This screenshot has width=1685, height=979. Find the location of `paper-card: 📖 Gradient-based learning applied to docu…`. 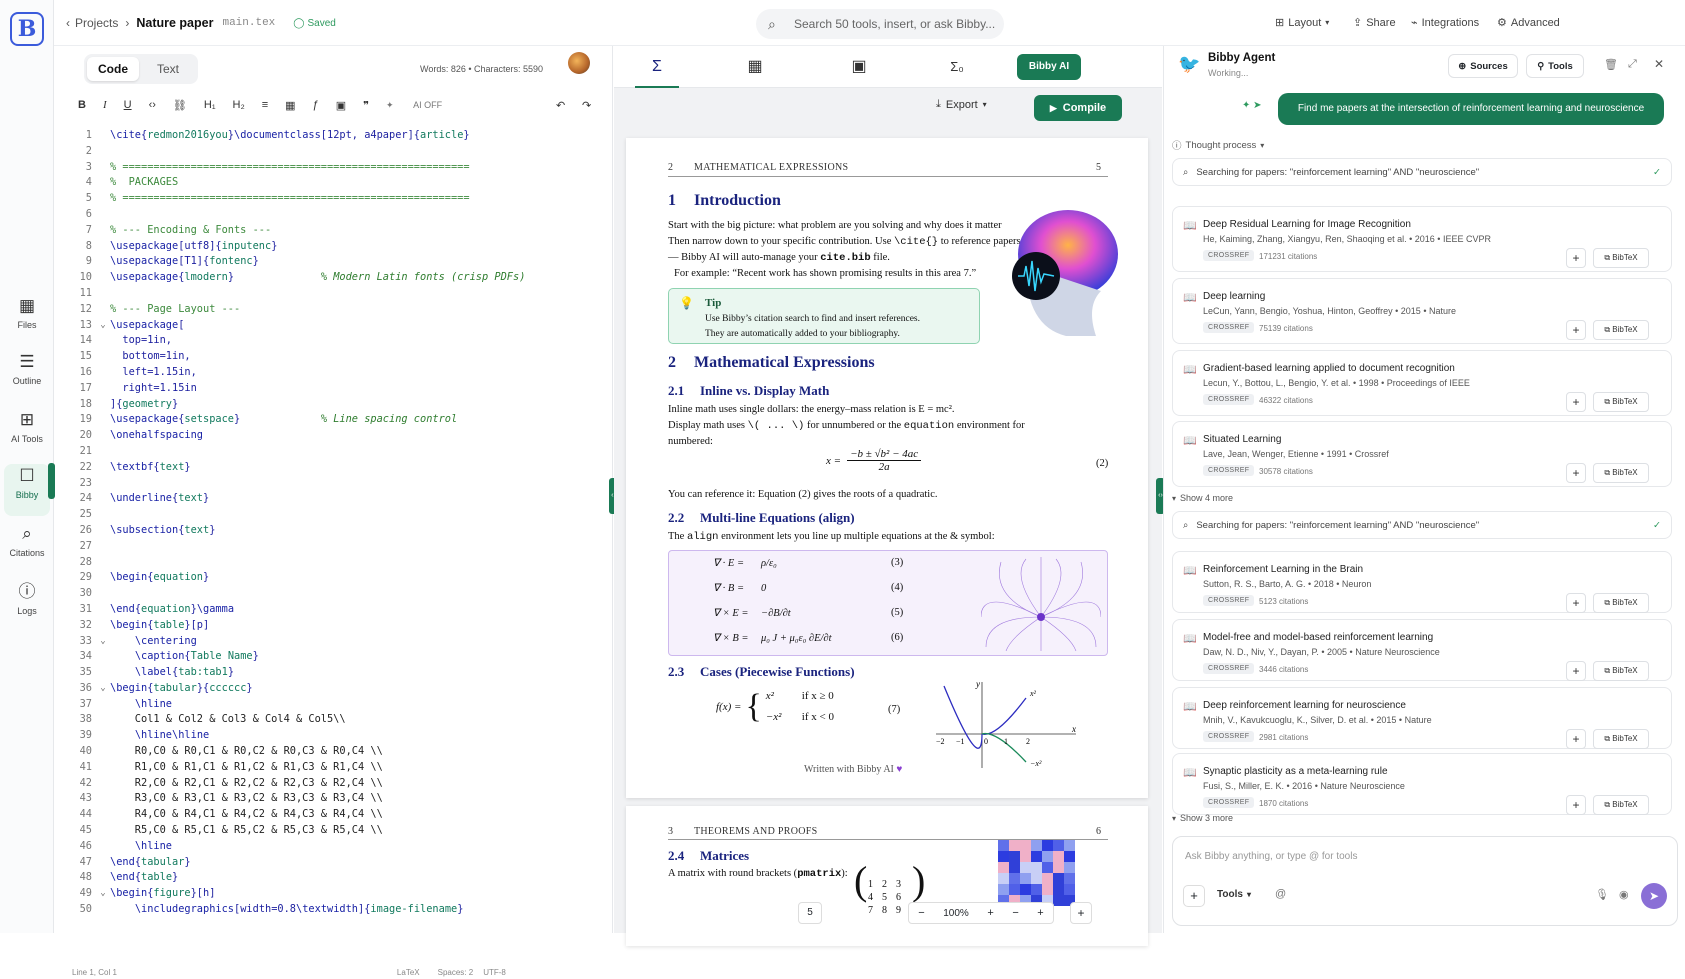

paper-card: 📖 Gradient-based learning applied to docu… is located at coordinates (1422, 383).